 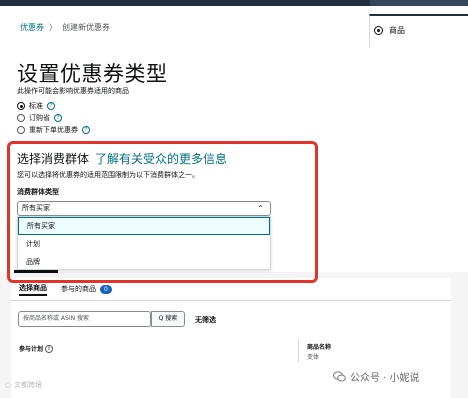 I want to click on coupon-type-label: 重新下单优惠券, so click(x=53, y=130).